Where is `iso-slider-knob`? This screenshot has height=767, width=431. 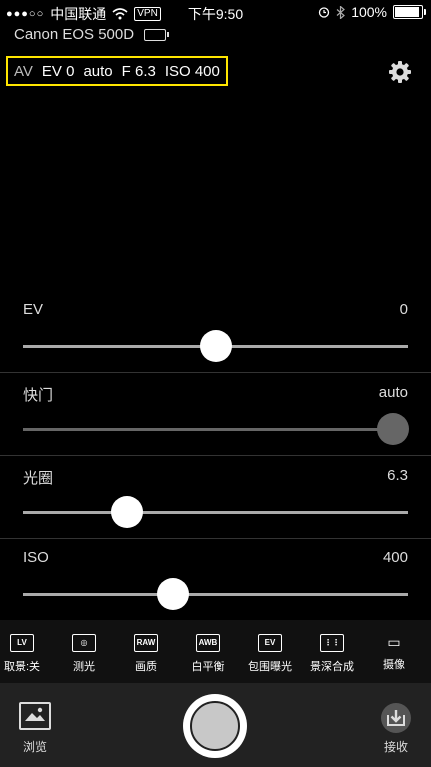 iso-slider-knob is located at coordinates (173, 594).